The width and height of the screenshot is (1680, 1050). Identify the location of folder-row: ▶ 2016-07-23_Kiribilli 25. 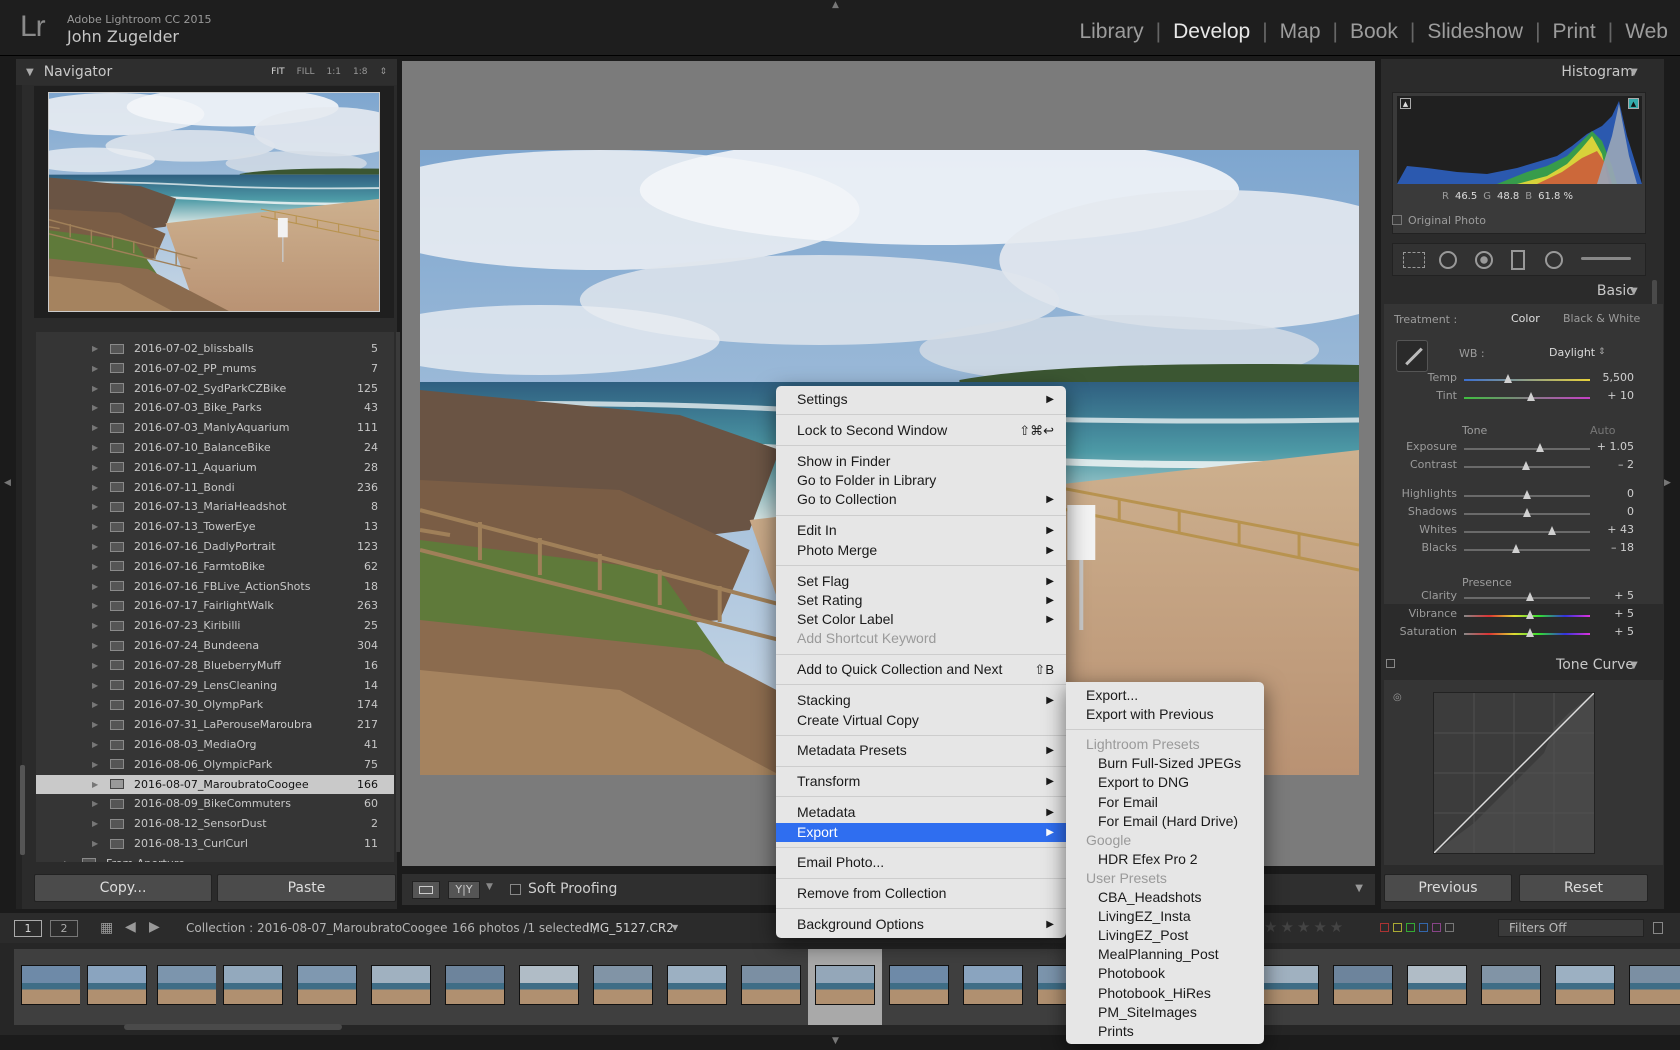
(215, 625).